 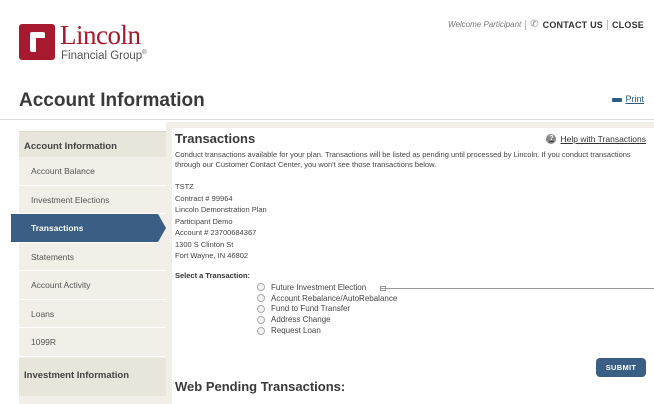 What do you see at coordinates (311, 309) in the screenshot?
I see `option-label: Fund to Fund Transfer` at bounding box center [311, 309].